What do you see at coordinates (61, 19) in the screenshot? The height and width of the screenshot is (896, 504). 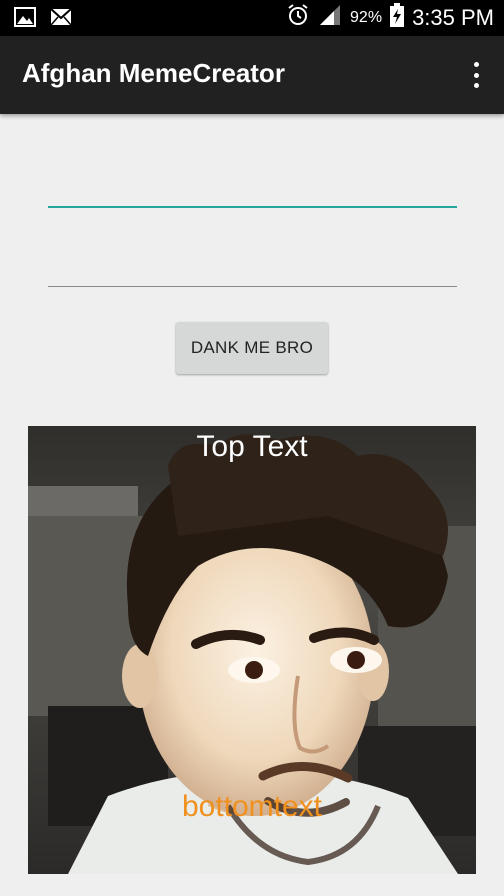 I see `mail-icon` at bounding box center [61, 19].